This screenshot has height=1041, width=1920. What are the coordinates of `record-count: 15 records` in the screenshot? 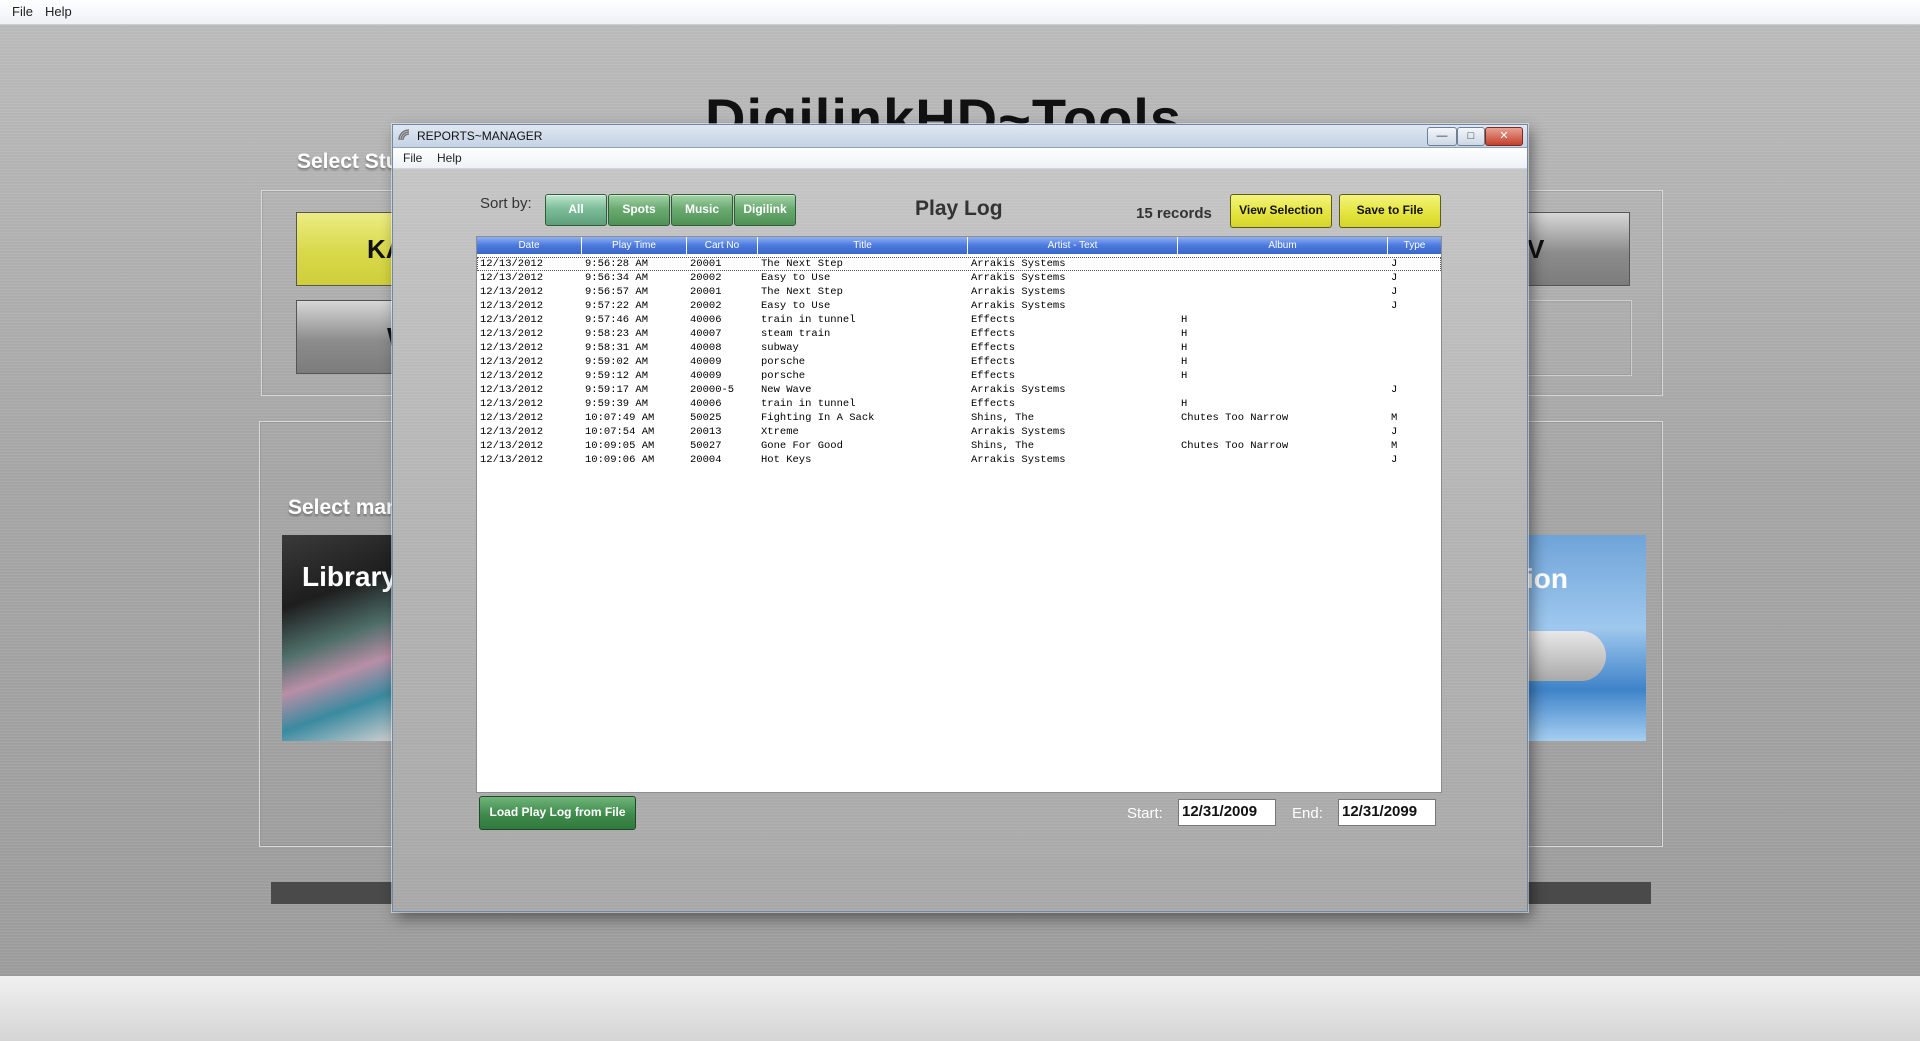 It's located at (1174, 213).